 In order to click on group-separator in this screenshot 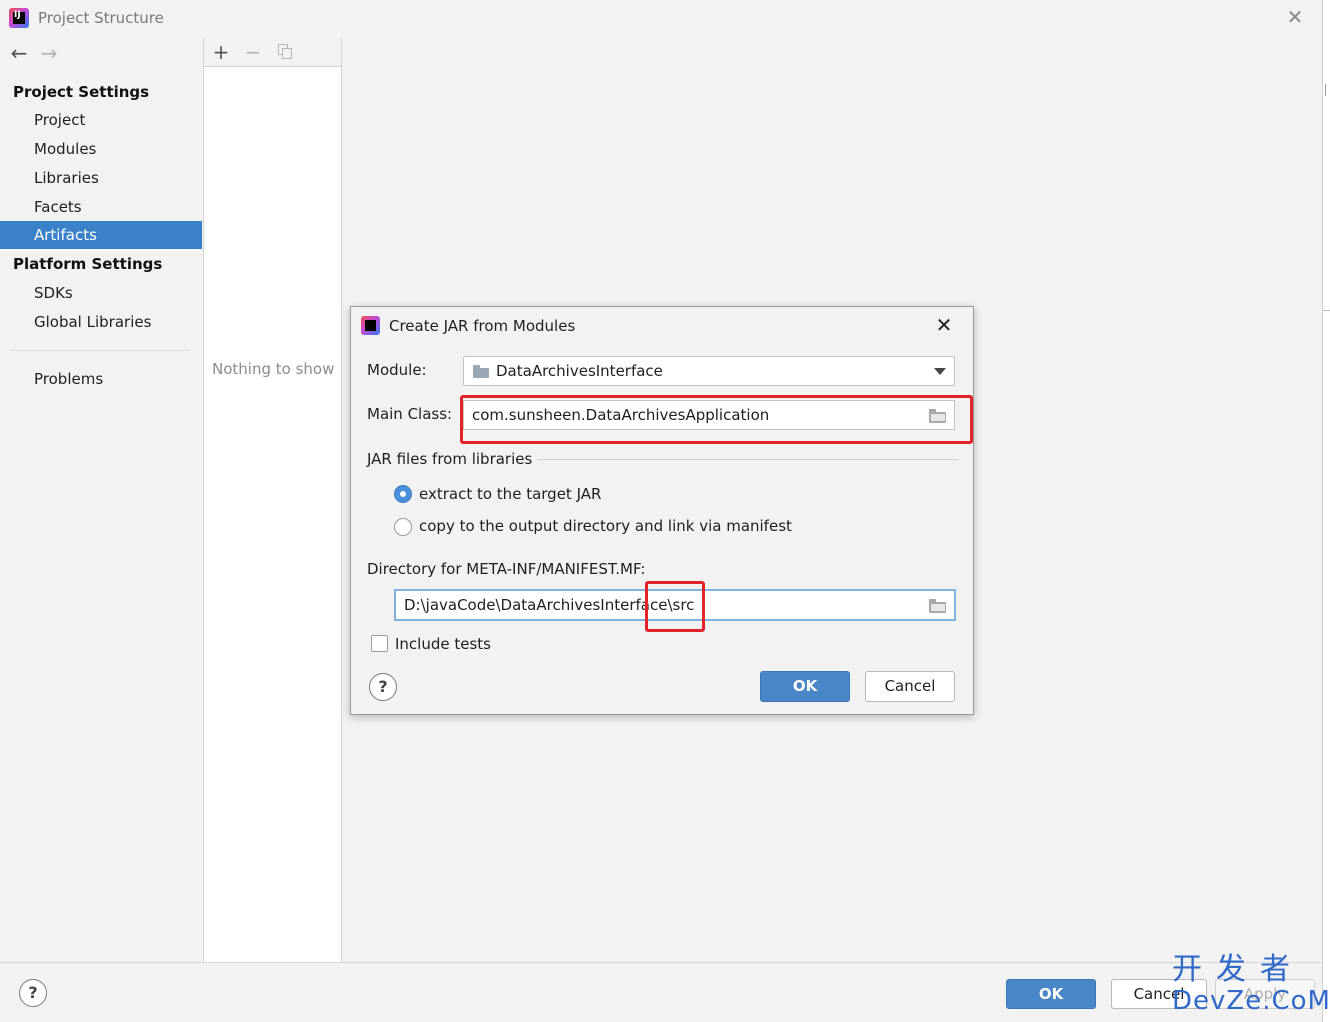, I will do `click(748, 459)`.